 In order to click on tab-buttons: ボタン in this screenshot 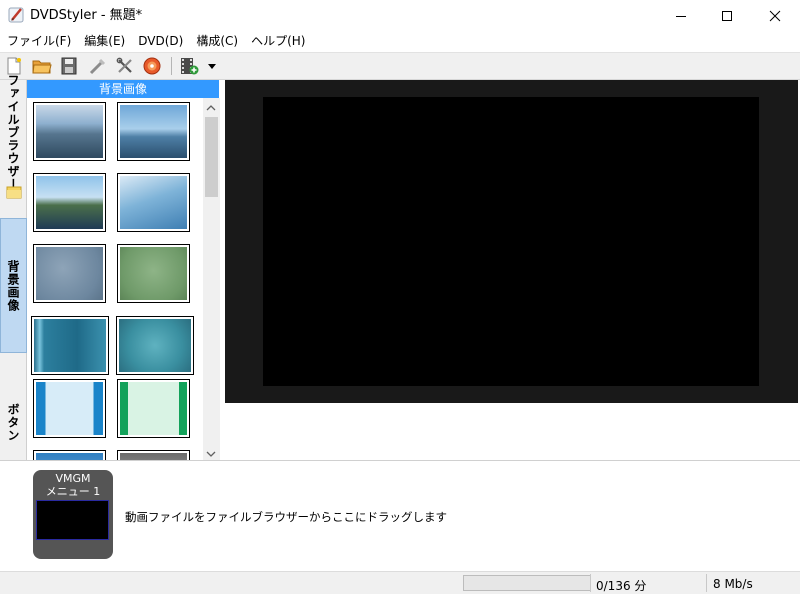, I will do `click(13, 422)`.